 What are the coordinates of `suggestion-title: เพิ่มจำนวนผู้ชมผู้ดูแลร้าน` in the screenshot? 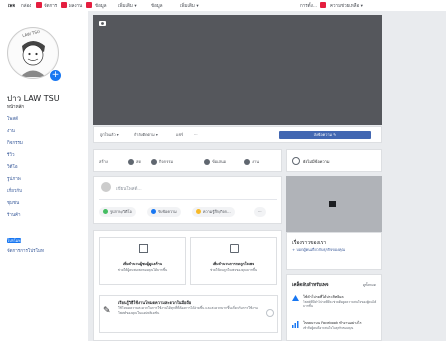 It's located at (142, 264).